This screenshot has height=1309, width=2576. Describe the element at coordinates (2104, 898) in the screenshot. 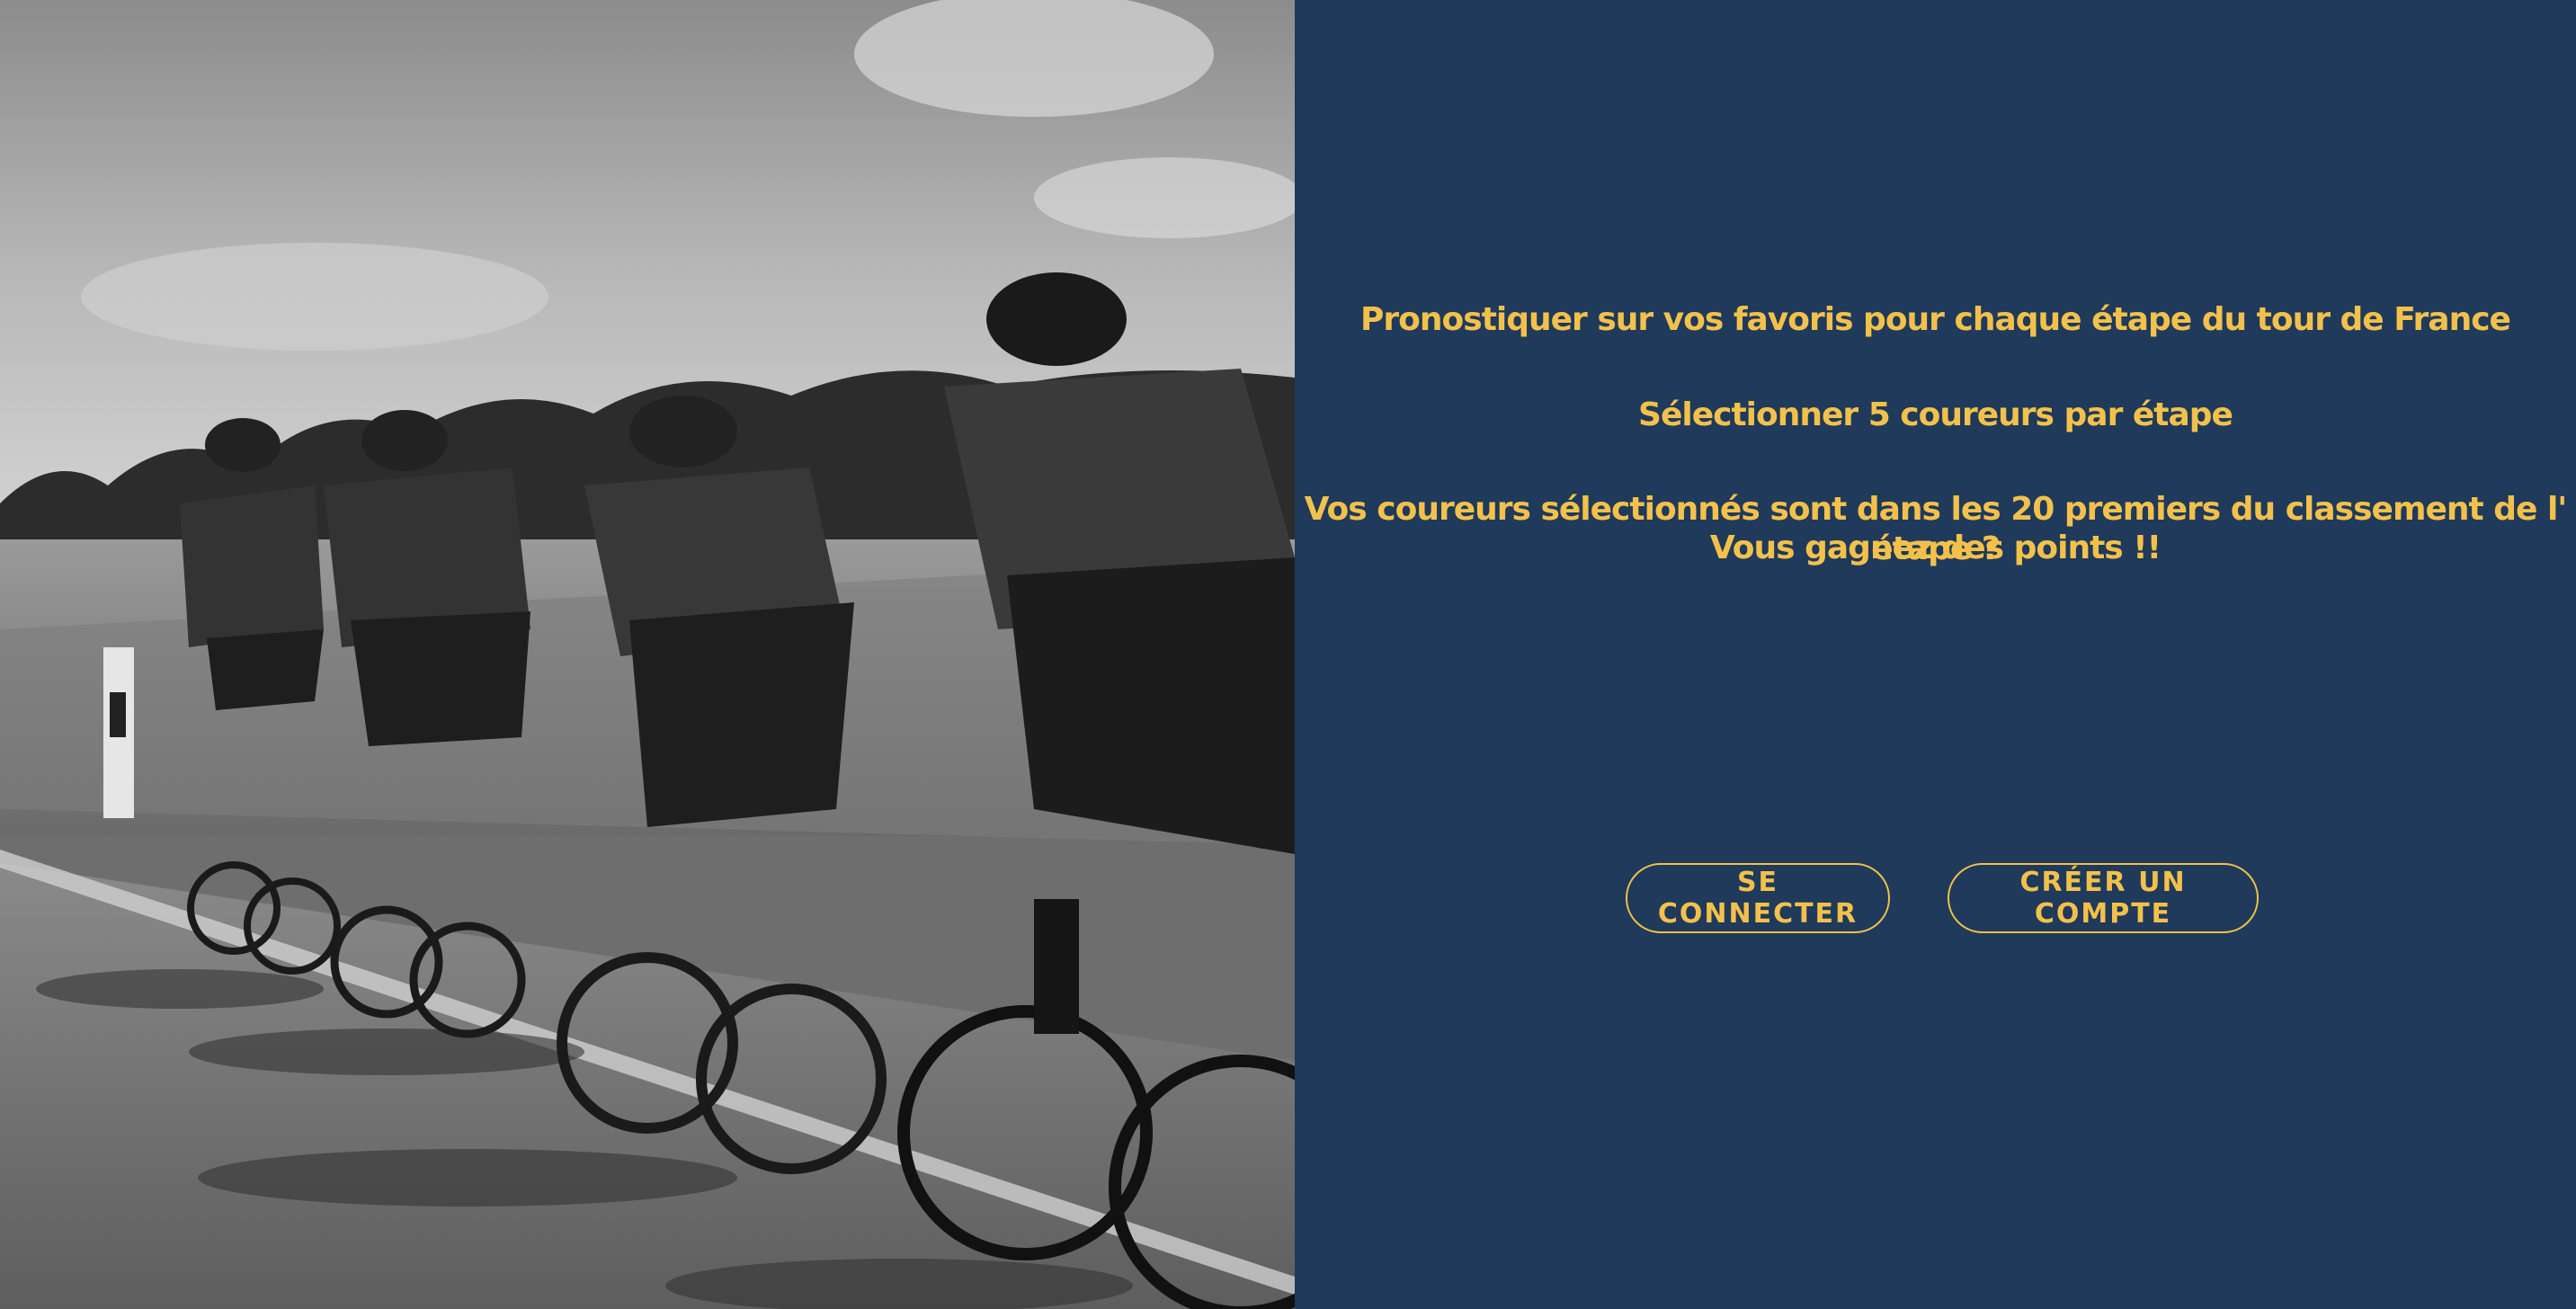

I see `create-account-button: CRÉER UN COMPTE` at that location.